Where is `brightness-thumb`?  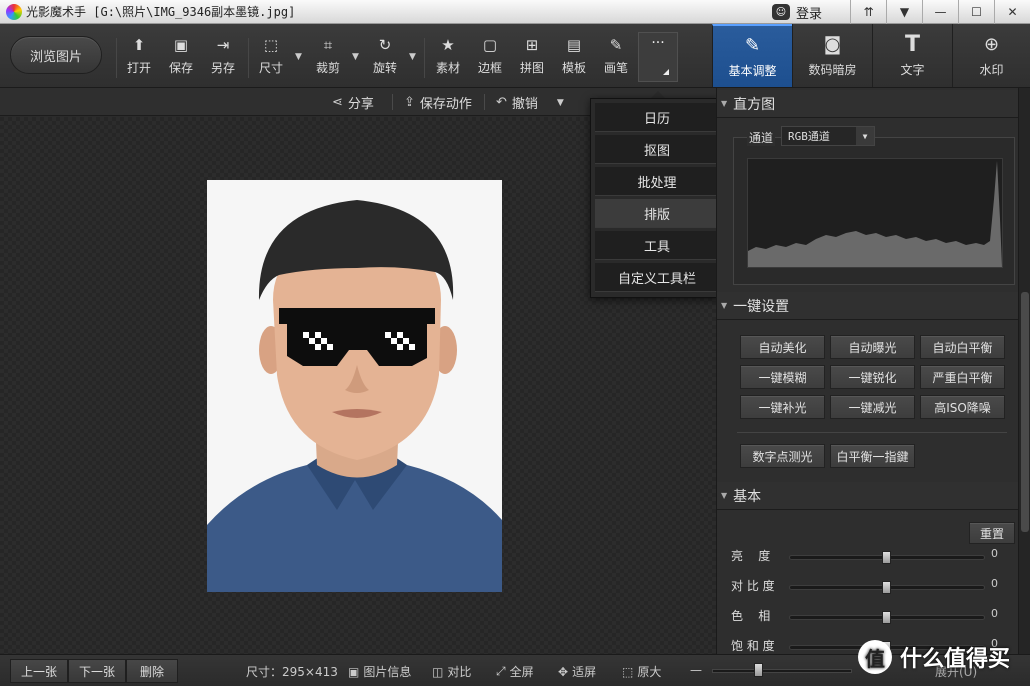
brightness-thumb is located at coordinates (886, 557).